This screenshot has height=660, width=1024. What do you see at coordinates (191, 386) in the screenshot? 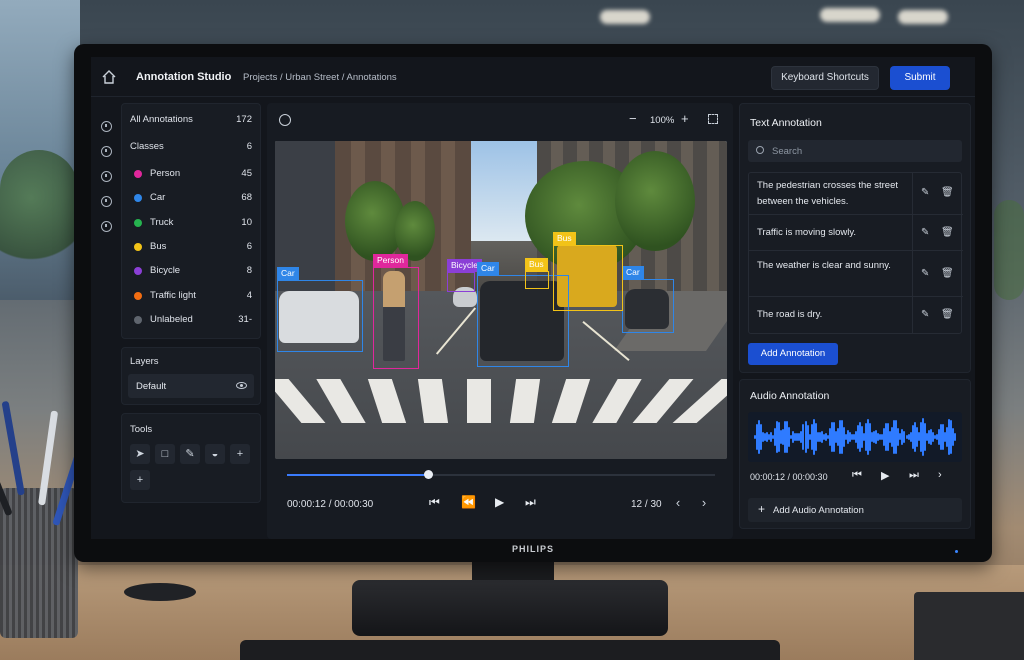
I see `layer-default: Default` at bounding box center [191, 386].